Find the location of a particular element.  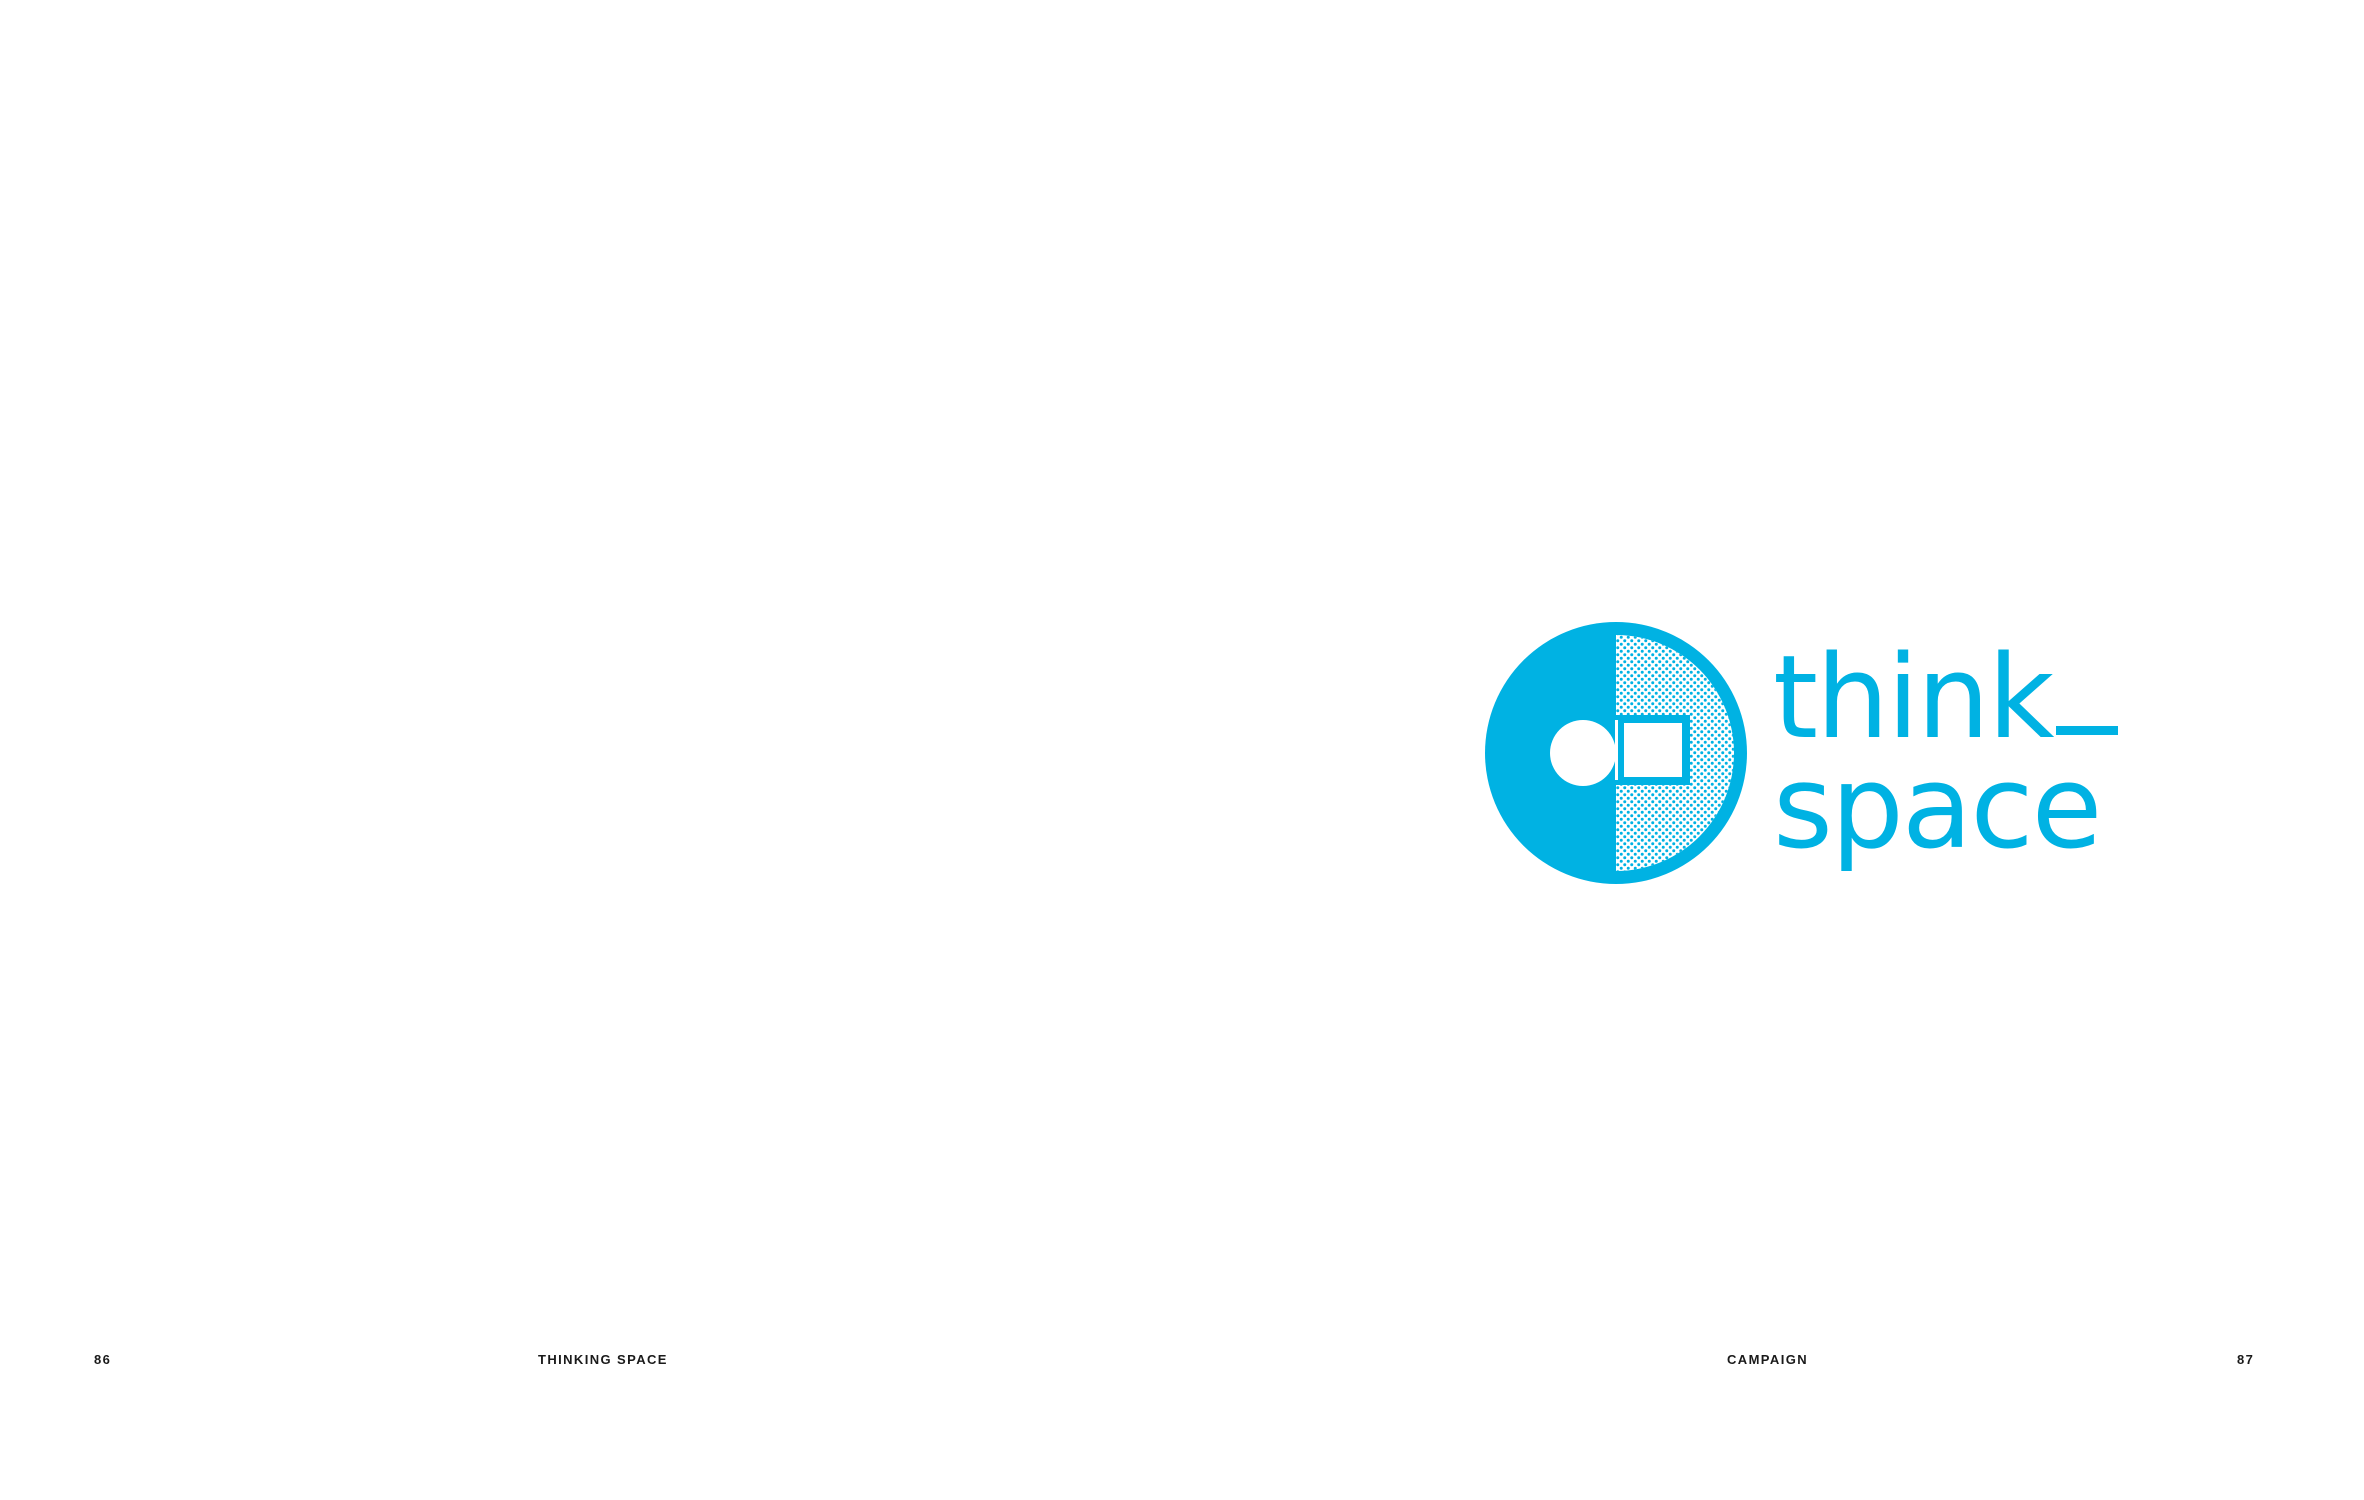

right-running-head: CAMPAIGN is located at coordinates (1768, 1359).